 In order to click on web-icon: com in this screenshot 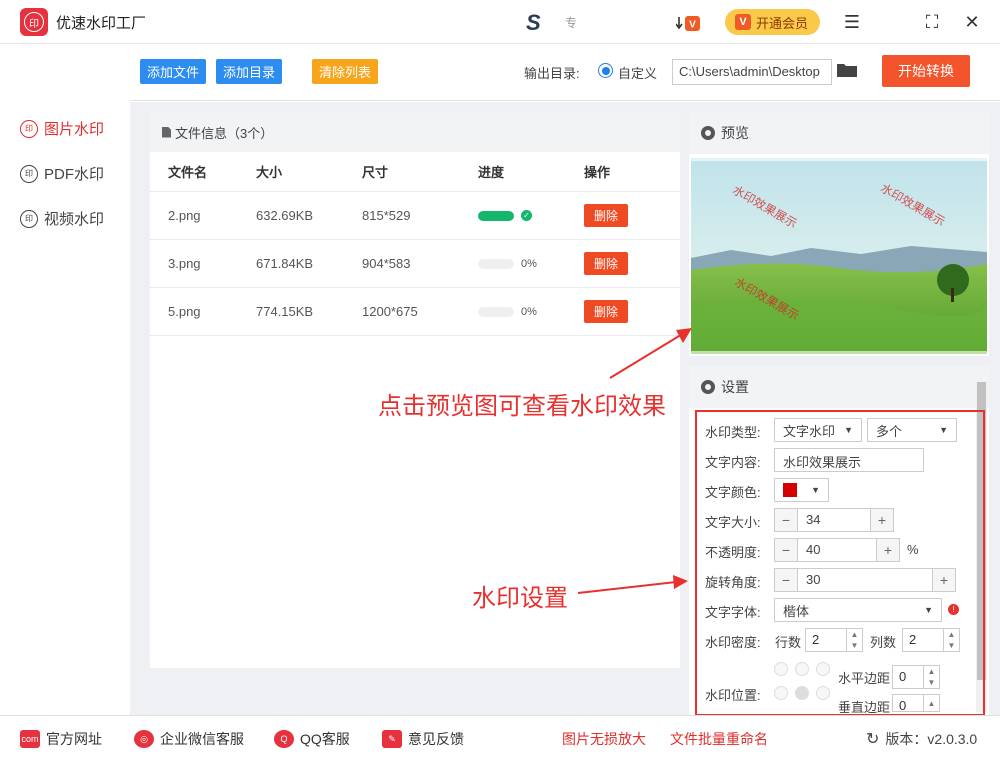, I will do `click(30, 739)`.